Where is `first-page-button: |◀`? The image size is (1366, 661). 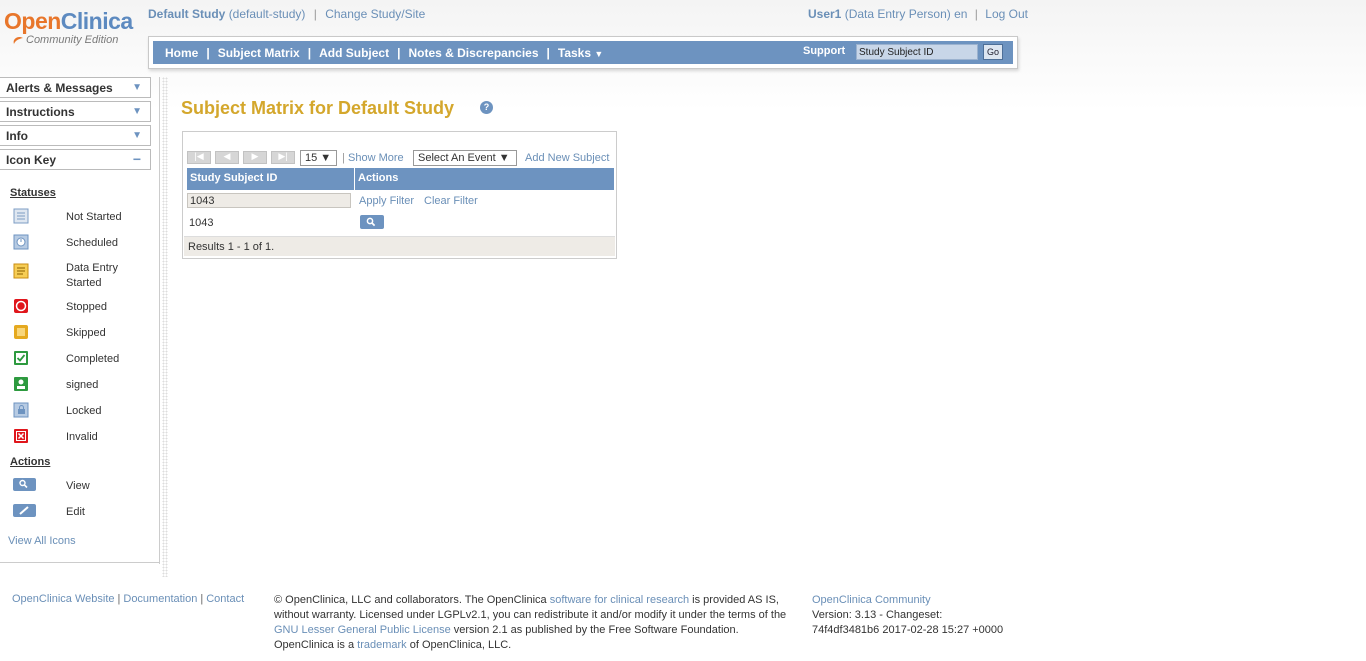
first-page-button: |◀ is located at coordinates (199, 157).